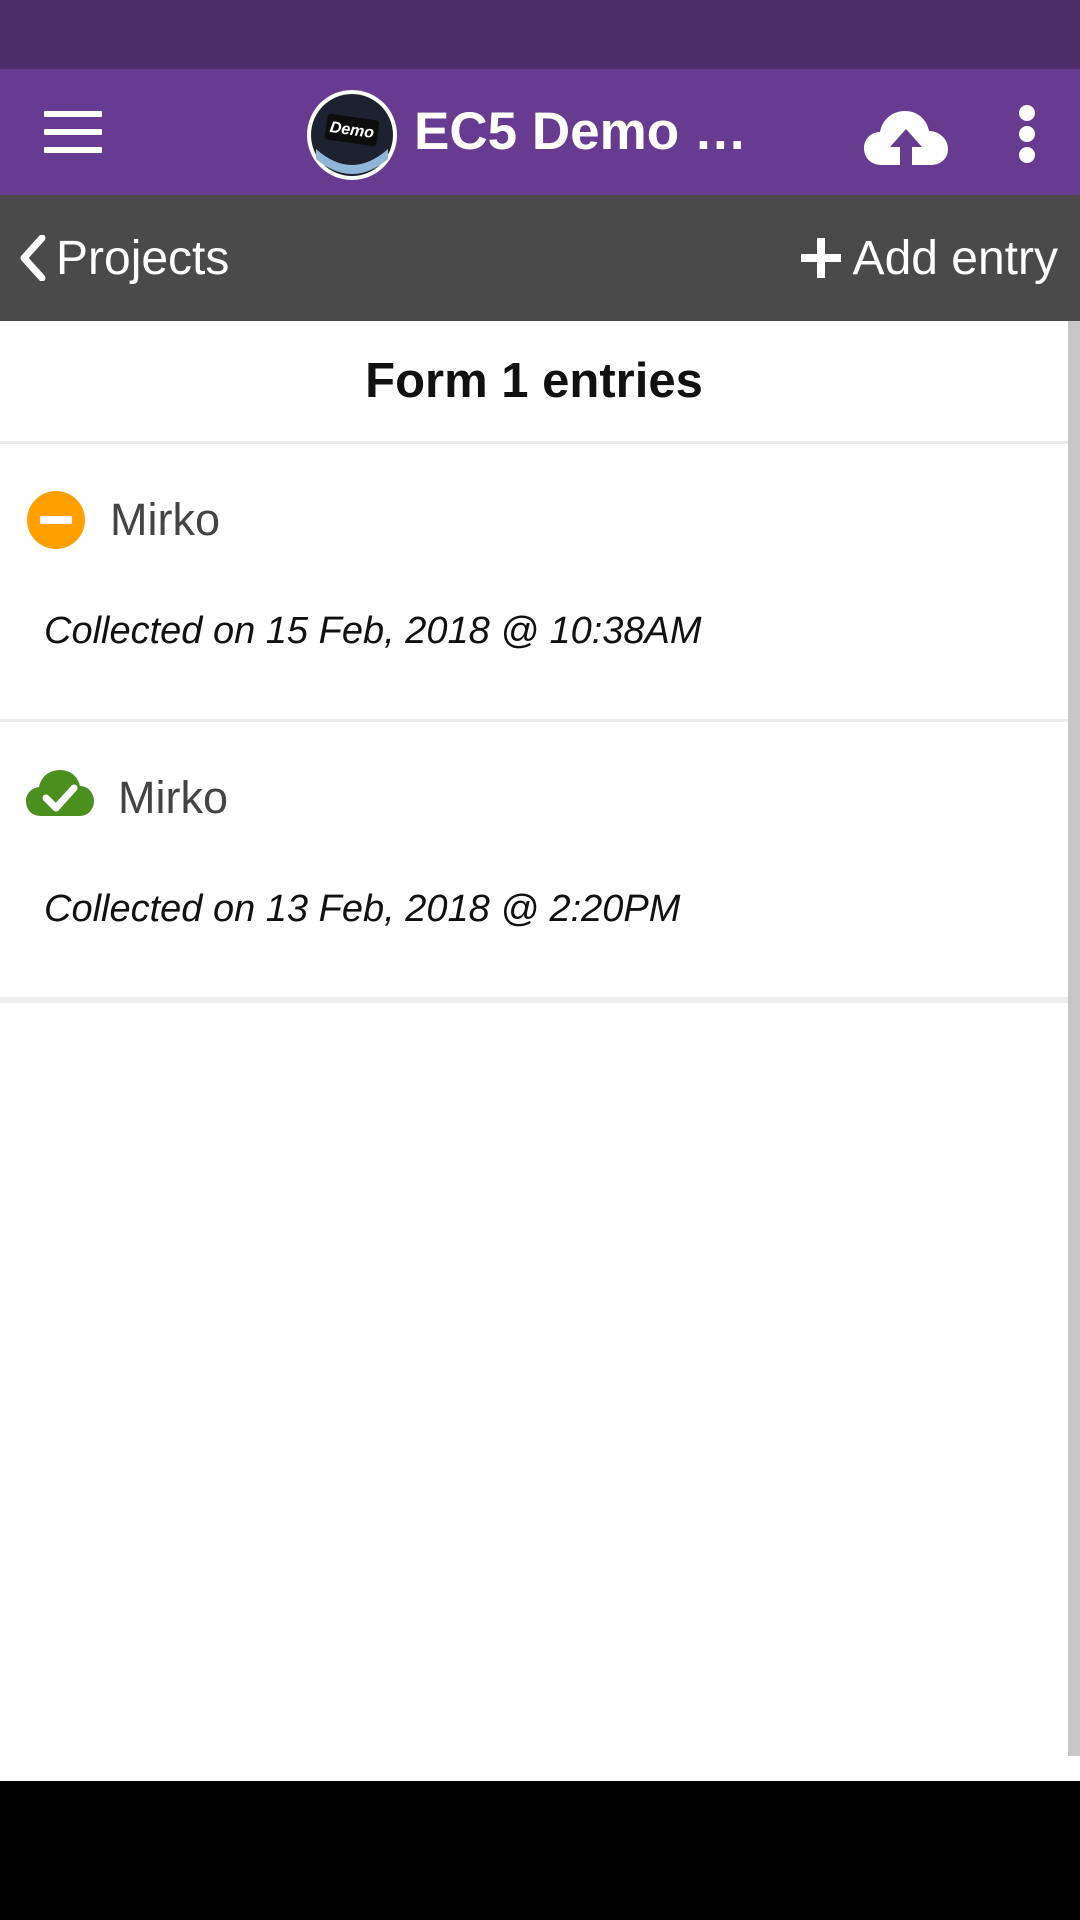 Image resolution: width=1080 pixels, height=1920 pixels. Describe the element at coordinates (534, 862) in the screenshot. I see `entry-item: Mirko Collected on 13 Feb, 2018 @ 2:20PM` at that location.